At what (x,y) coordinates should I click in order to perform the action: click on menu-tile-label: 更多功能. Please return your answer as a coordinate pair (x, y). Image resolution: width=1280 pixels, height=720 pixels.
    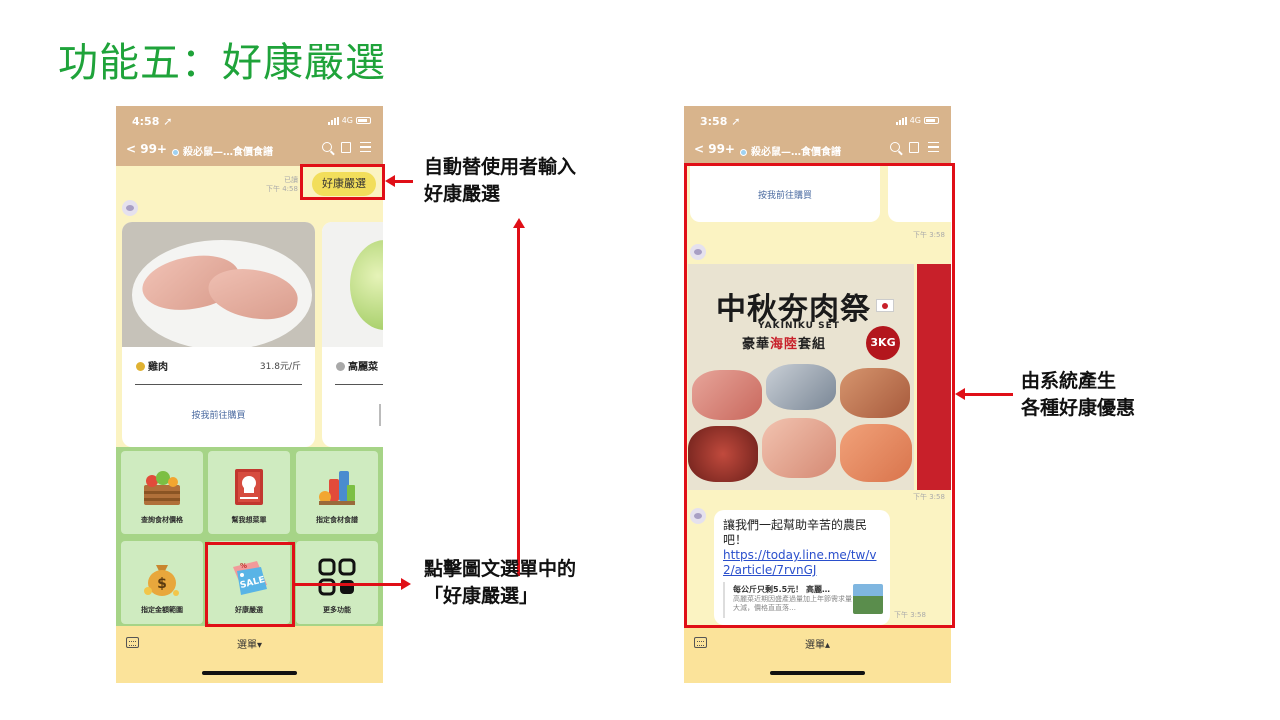
    Looking at the image, I should click on (337, 610).